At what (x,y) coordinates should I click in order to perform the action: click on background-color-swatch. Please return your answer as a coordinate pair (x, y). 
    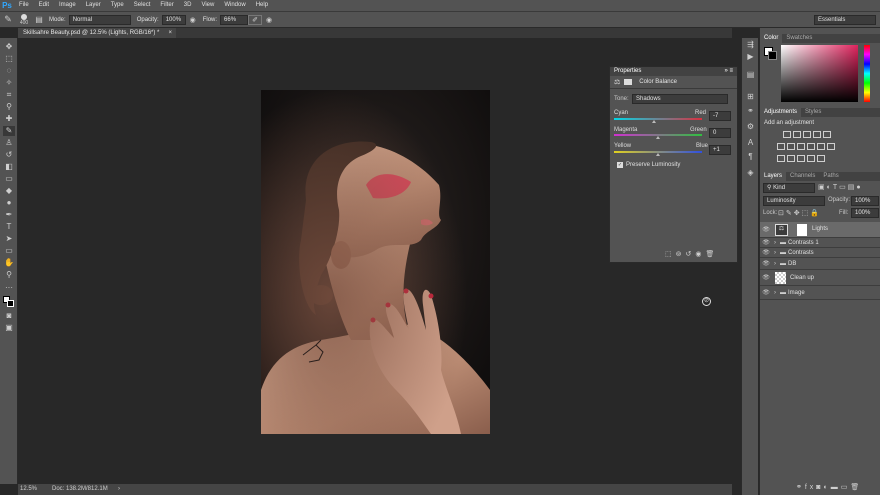
    Looking at the image, I should click on (10, 303).